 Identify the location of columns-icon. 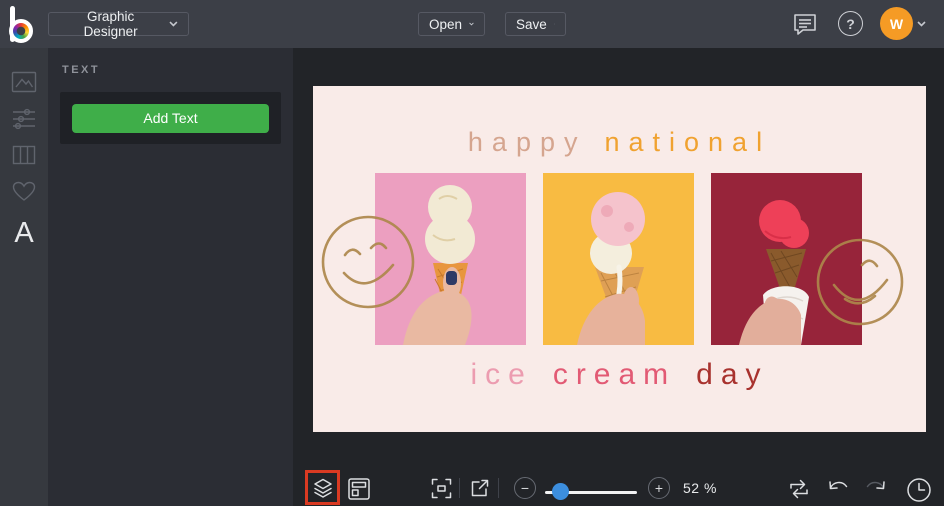
(24, 155).